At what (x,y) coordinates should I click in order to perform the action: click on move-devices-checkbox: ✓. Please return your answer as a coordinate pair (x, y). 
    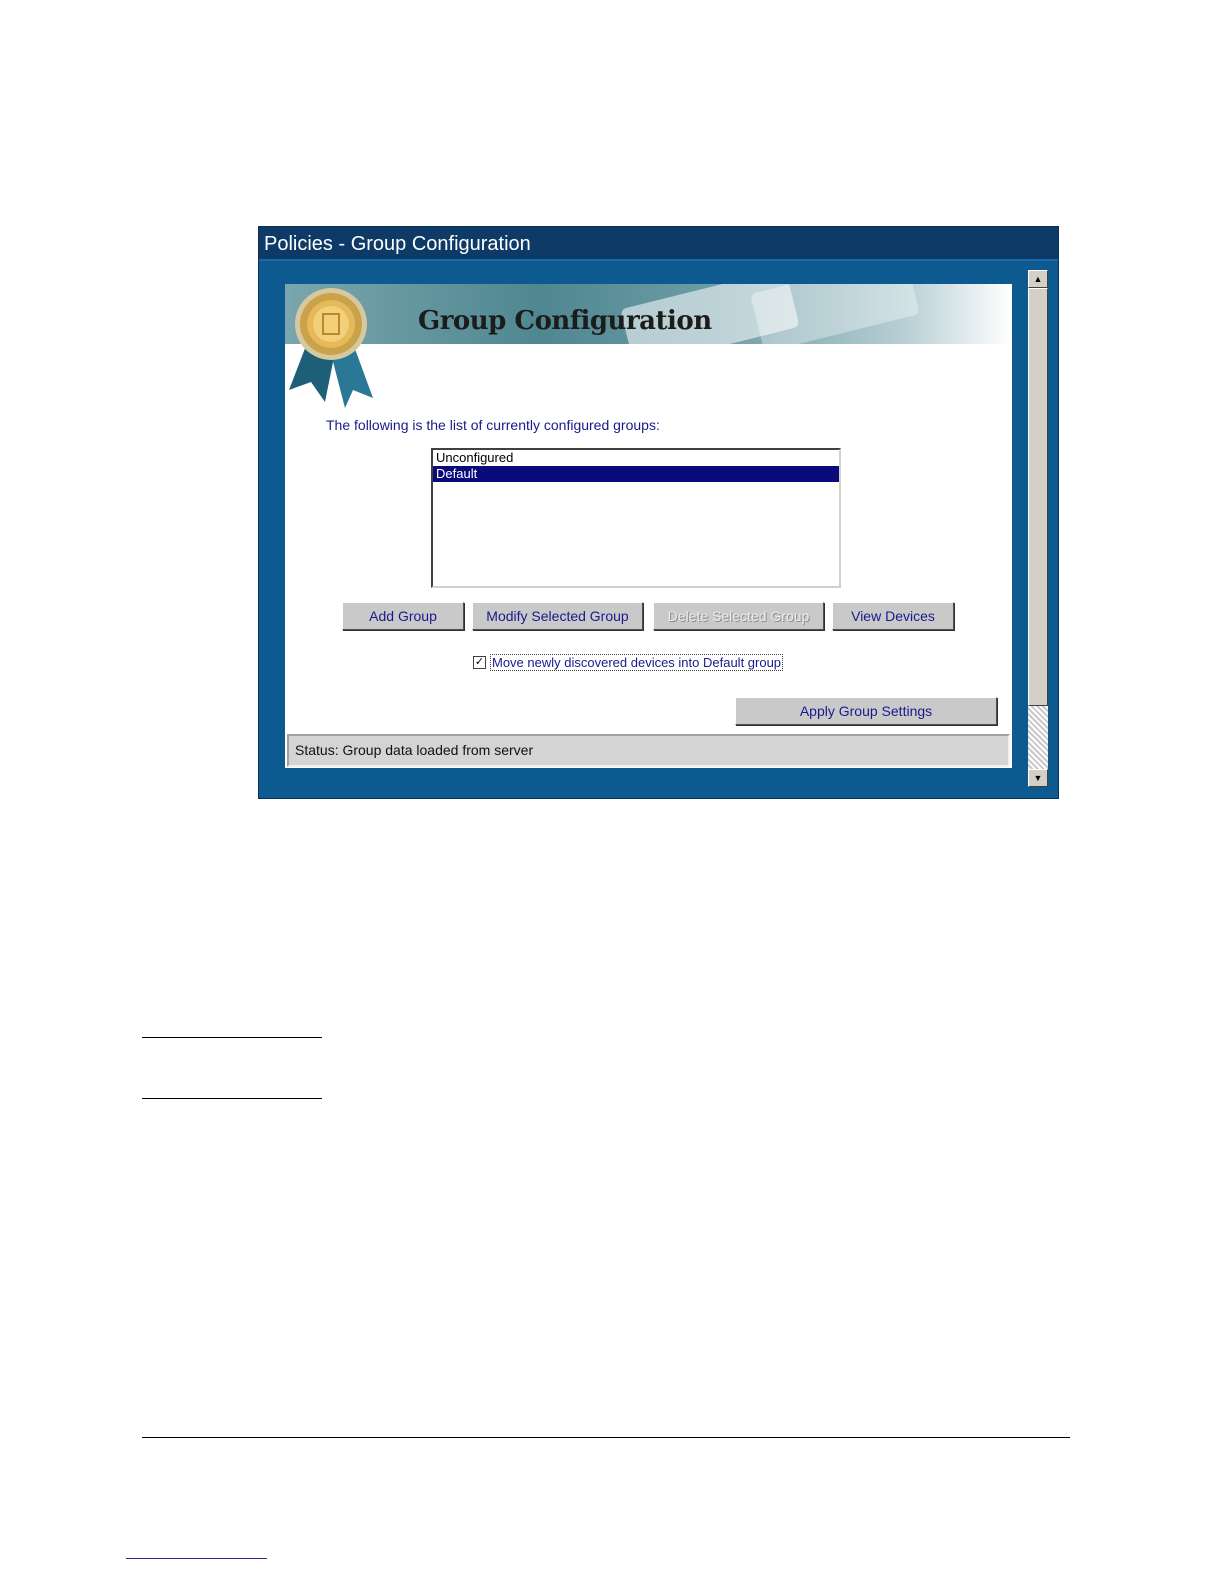
    Looking at the image, I should click on (479, 663).